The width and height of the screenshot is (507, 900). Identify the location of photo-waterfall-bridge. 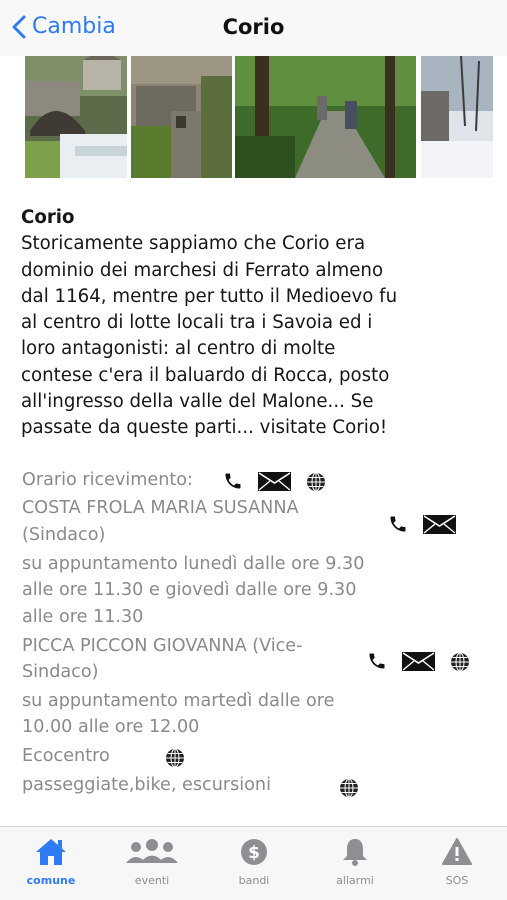
(76, 117).